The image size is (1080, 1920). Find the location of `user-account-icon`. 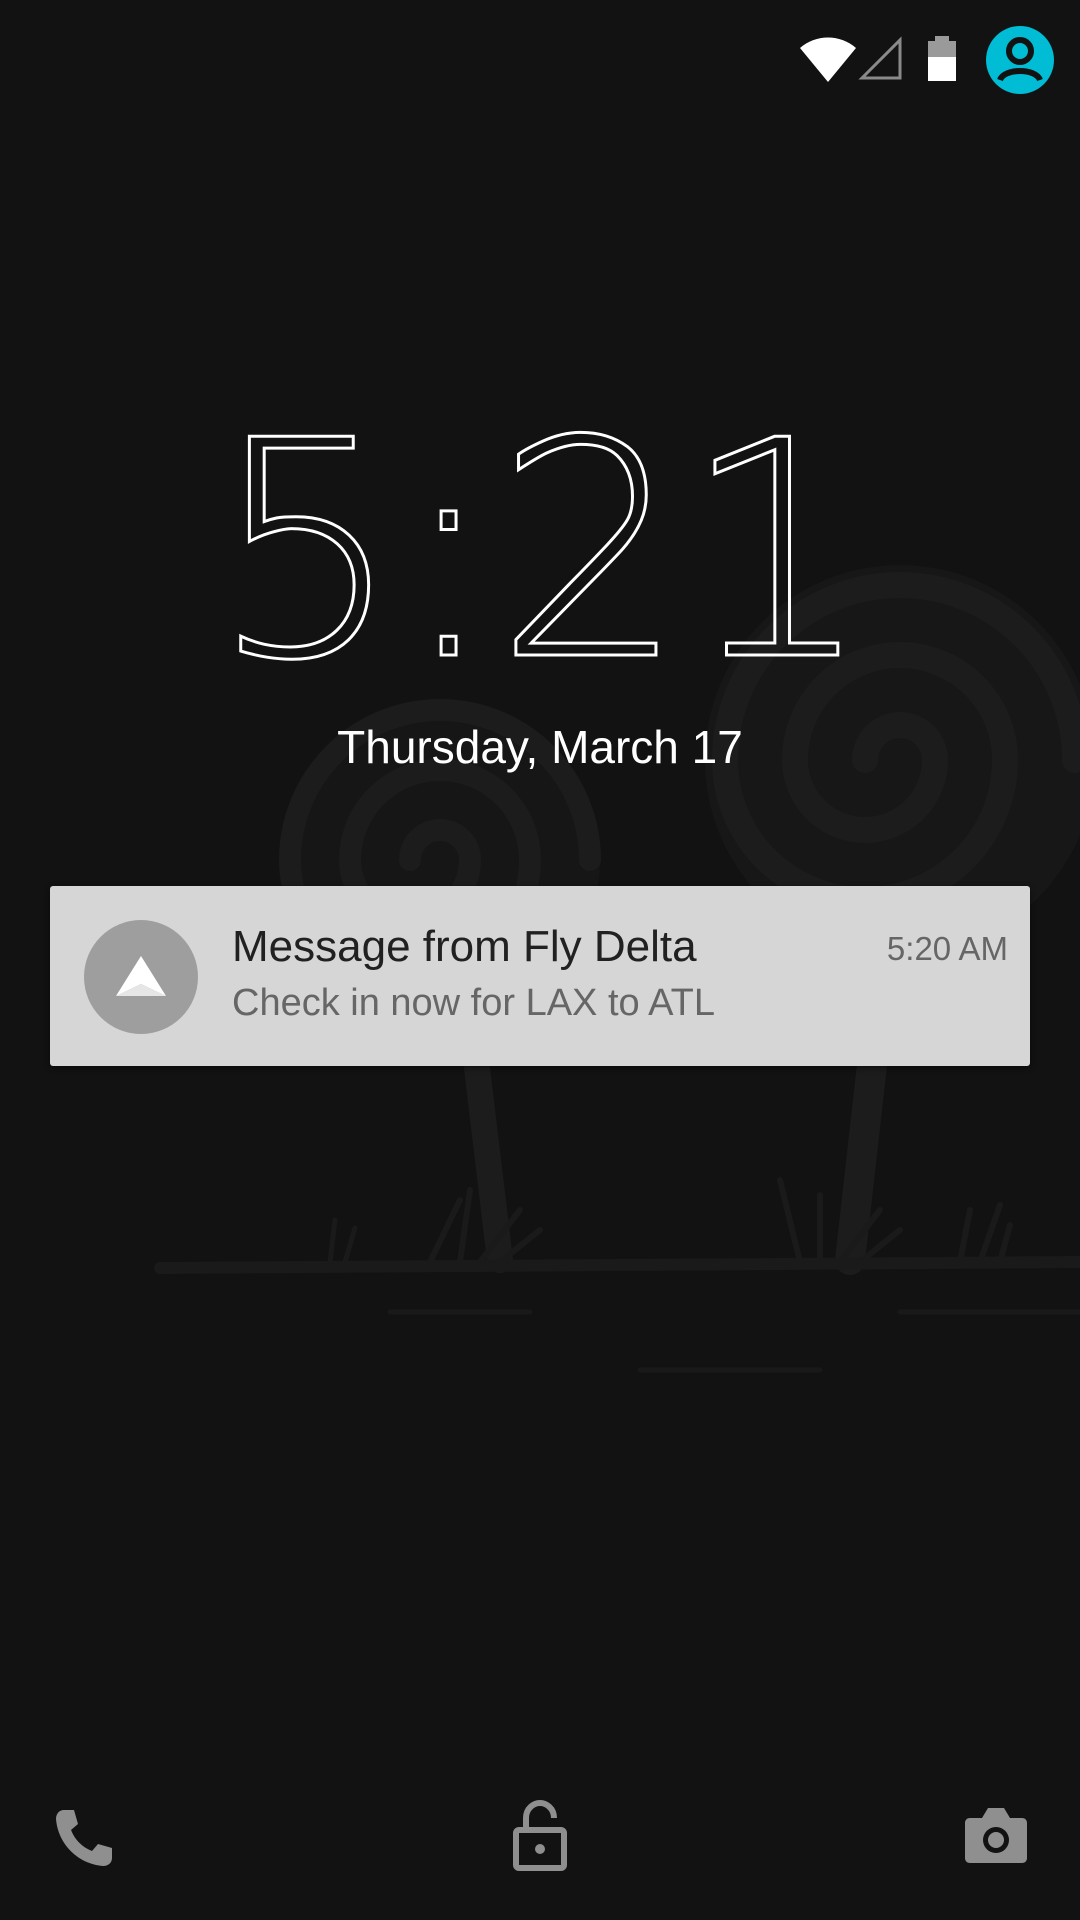

user-account-icon is located at coordinates (1020, 60).